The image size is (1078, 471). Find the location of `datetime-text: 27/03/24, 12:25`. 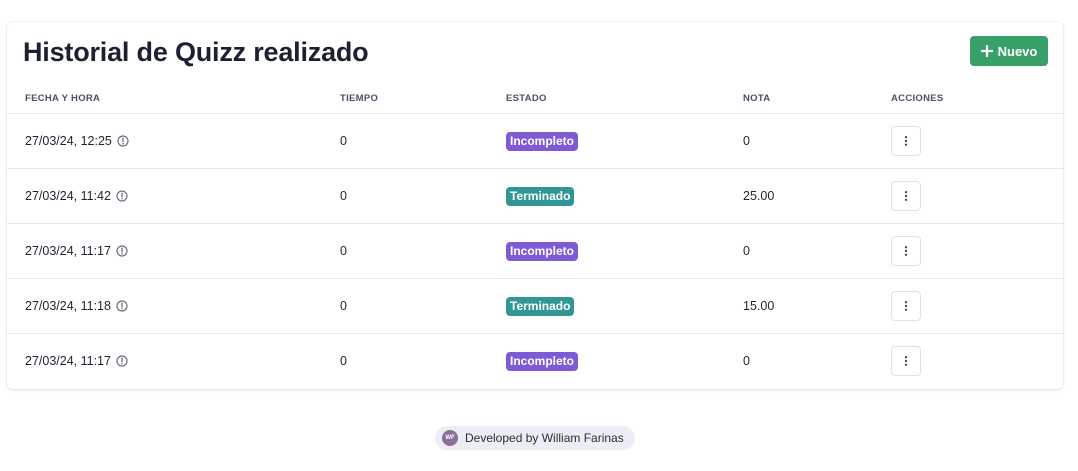

datetime-text: 27/03/24, 12:25 is located at coordinates (68, 141).